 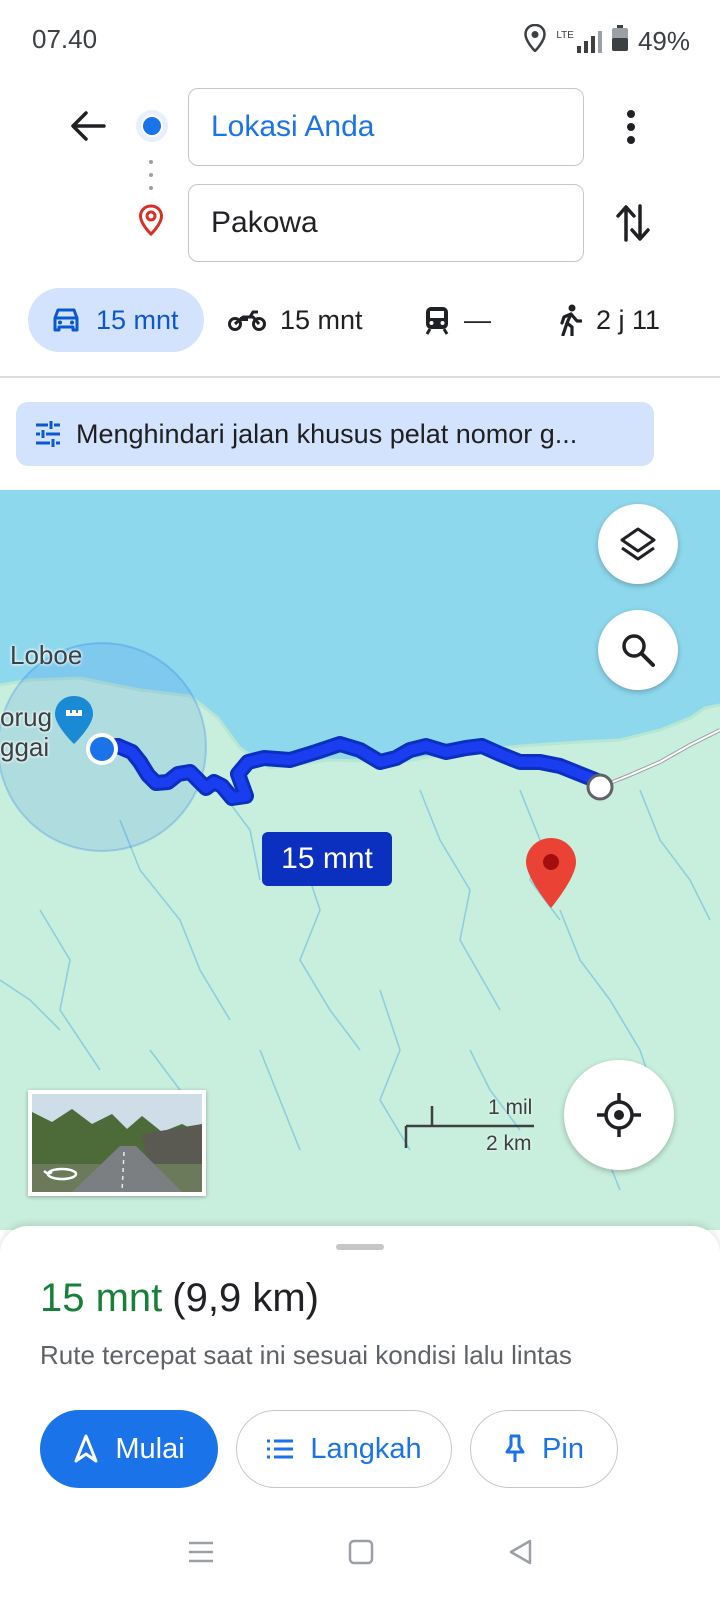 What do you see at coordinates (151, 175) in the screenshot?
I see `route-connector` at bounding box center [151, 175].